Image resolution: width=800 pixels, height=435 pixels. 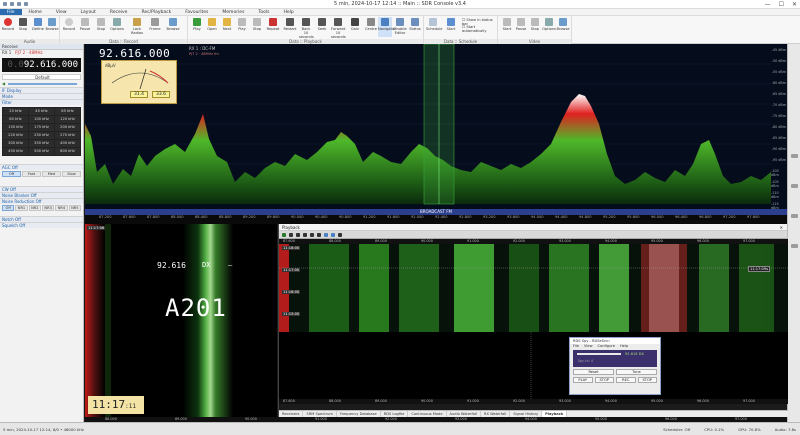 I want to click on back-10s-button: Back 10 seconds, so click(x=306, y=28).